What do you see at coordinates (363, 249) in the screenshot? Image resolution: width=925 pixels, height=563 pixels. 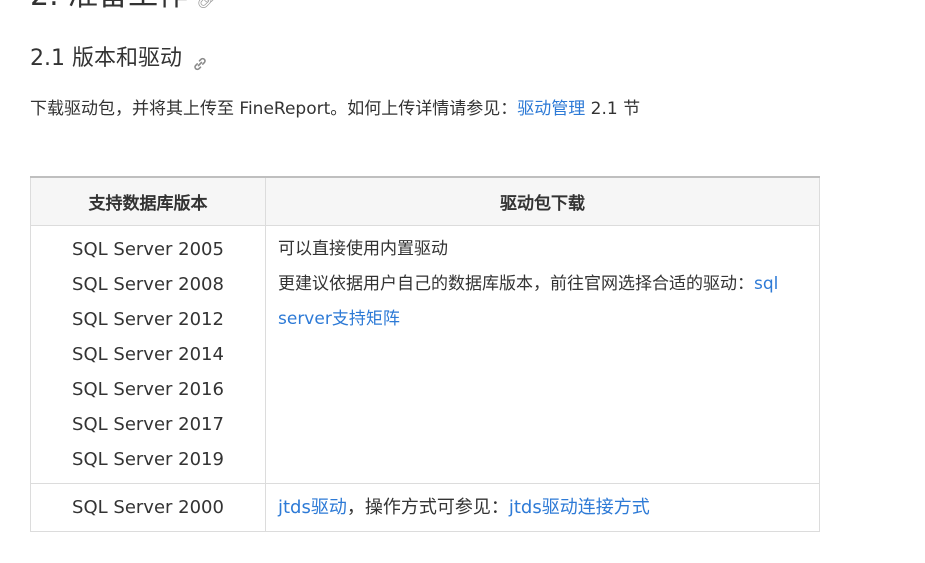 I see `builtin-driver-text: 可以直接使用内置驱动` at bounding box center [363, 249].